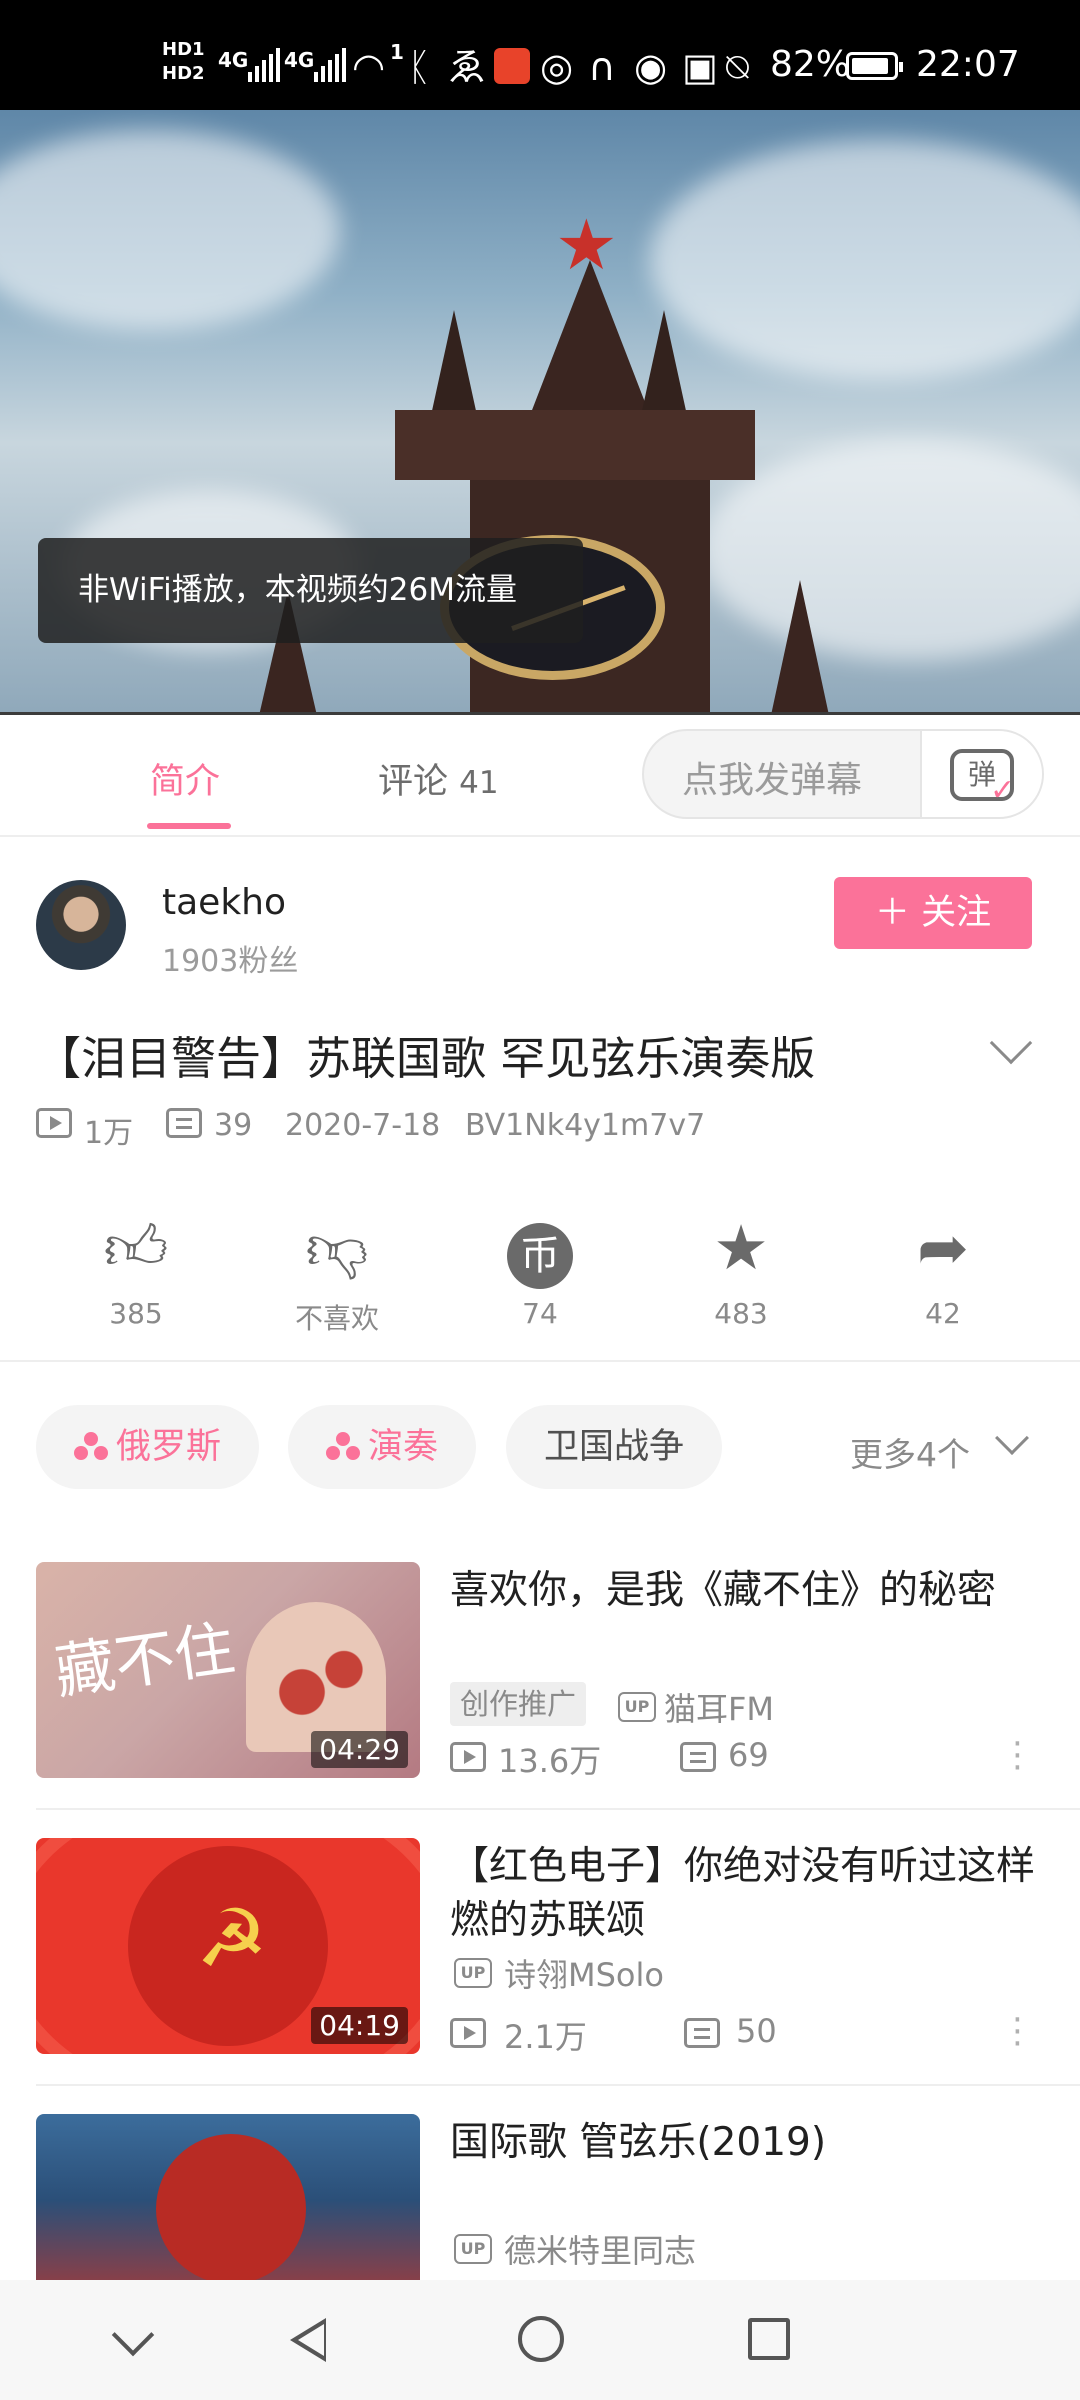 The width and height of the screenshot is (1080, 2400). What do you see at coordinates (772, 780) in the screenshot?
I see `danmaku-placeholder: 点我发弹幕` at bounding box center [772, 780].